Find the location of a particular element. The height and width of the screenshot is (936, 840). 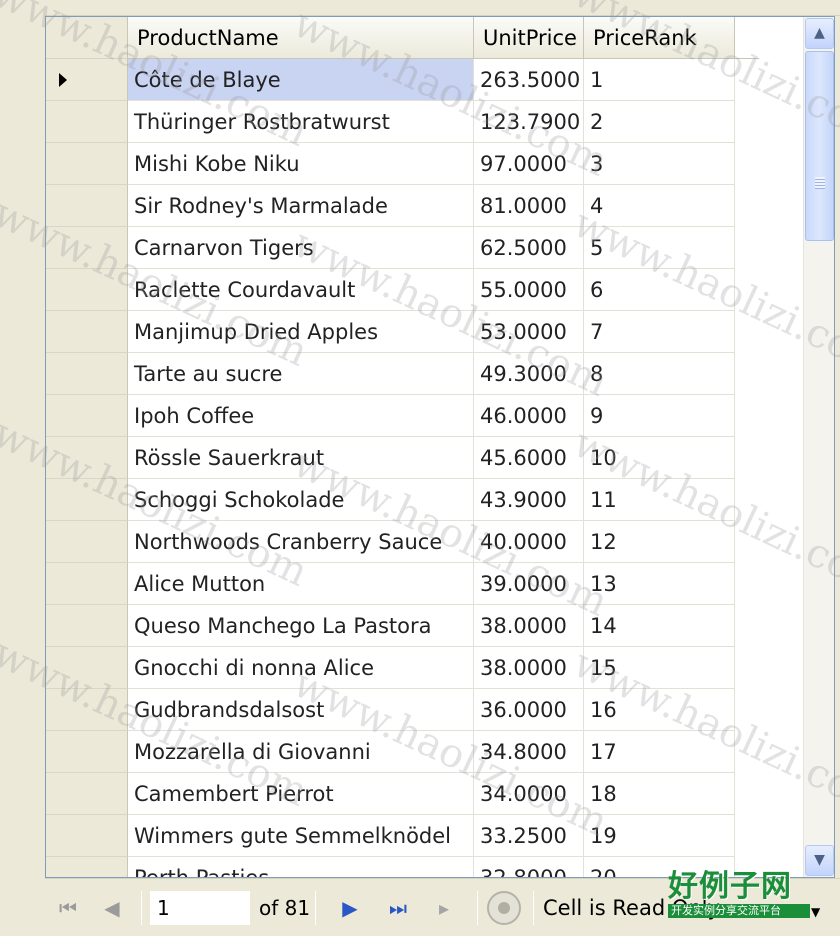

table-row: Carnarvon Tigers 62.5000 5 is located at coordinates (390, 248).